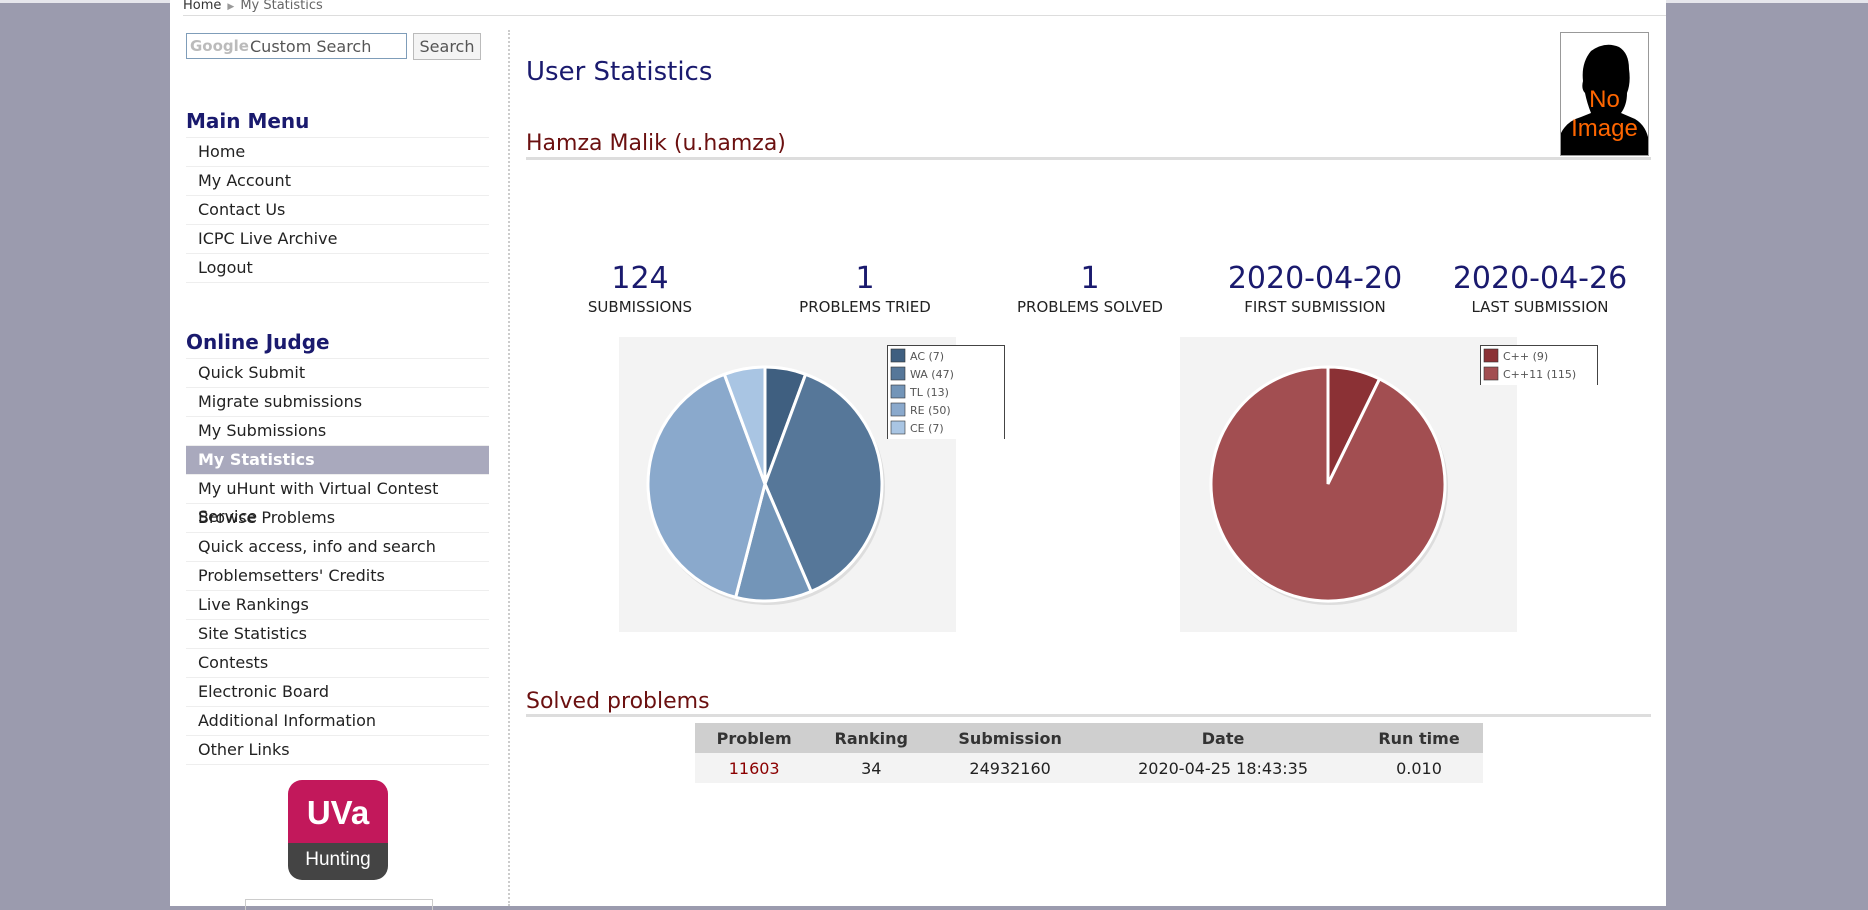  What do you see at coordinates (337, 517) in the screenshot?
I see `sidebar-item-browse-problems: Browse Problems` at bounding box center [337, 517].